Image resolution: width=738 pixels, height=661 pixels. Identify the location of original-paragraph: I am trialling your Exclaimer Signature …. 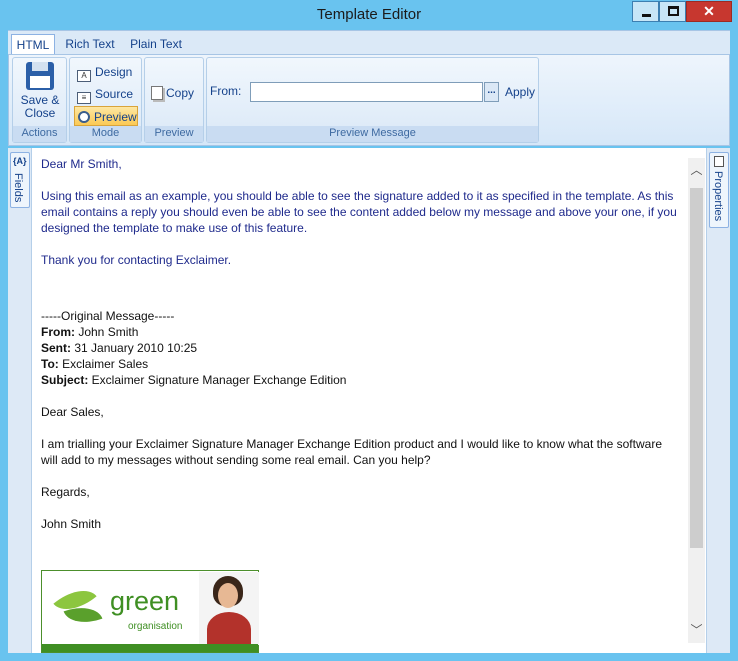
(351, 452).